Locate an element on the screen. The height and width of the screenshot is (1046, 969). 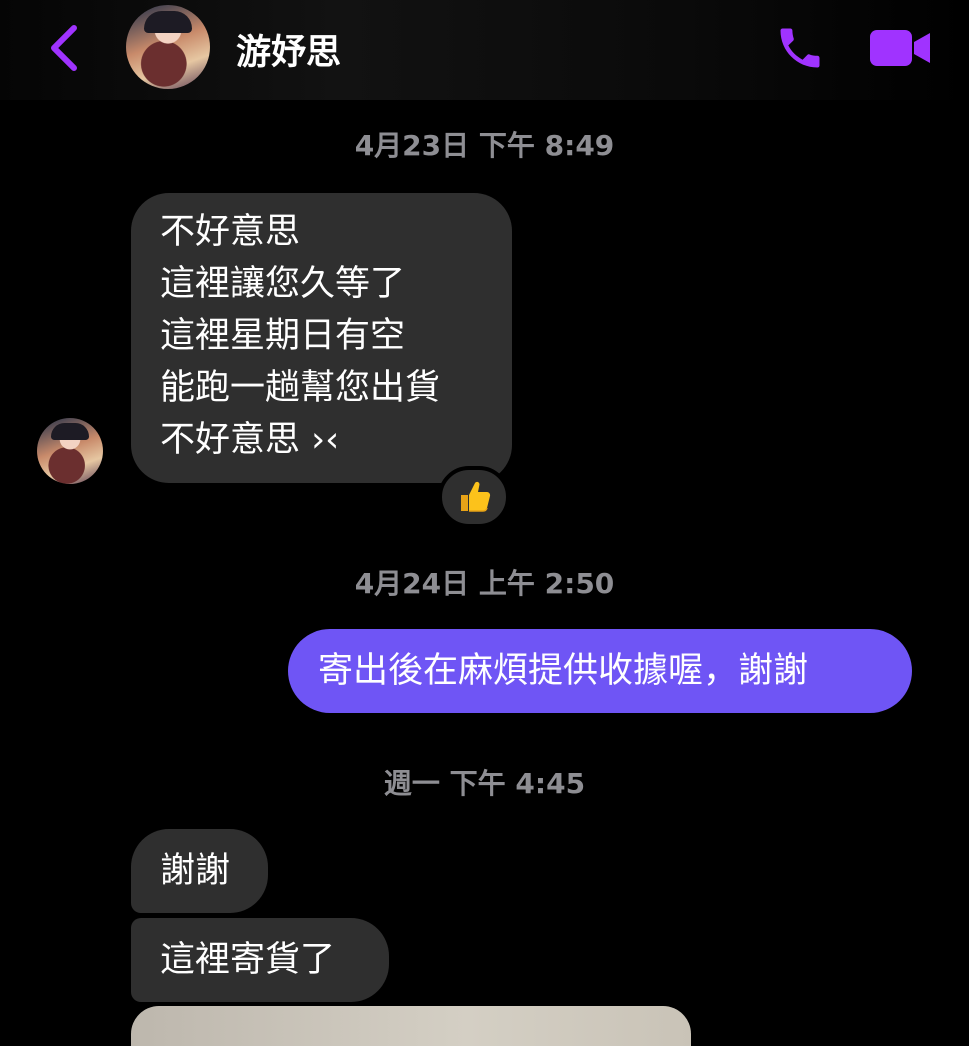
voice-call-button is located at coordinates (800, 48).